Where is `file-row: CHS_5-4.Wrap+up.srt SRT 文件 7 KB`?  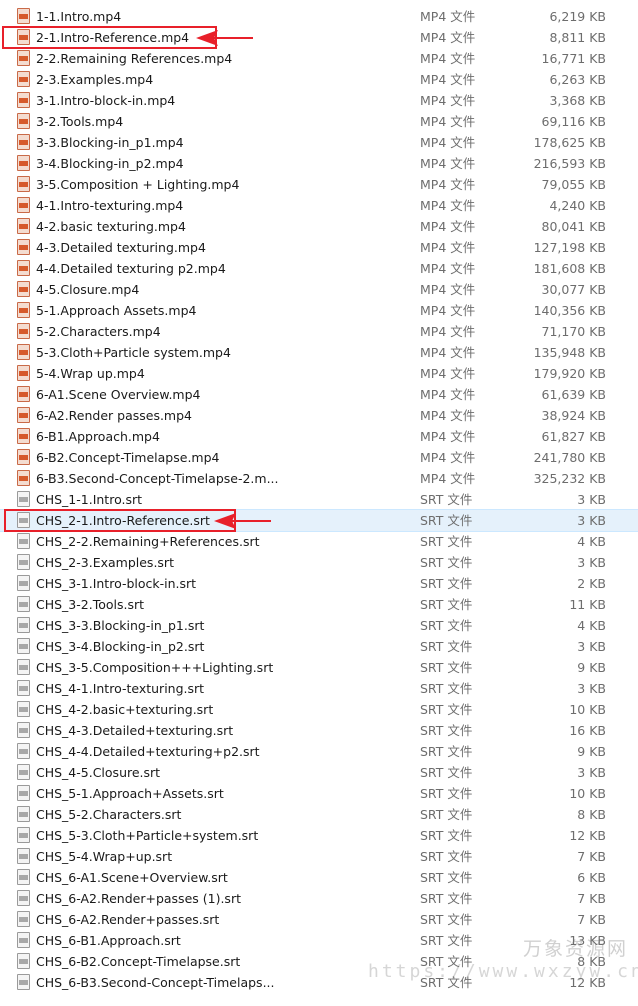
file-row: CHS_5-4.Wrap+up.srt SRT 文件 7 KB is located at coordinates (319, 856).